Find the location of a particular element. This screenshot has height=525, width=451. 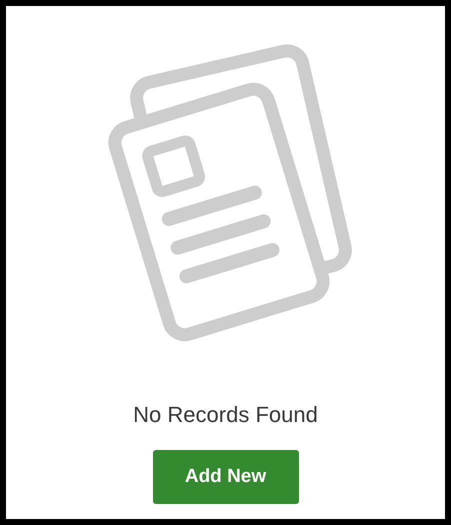

add-new-button: Add New is located at coordinates (225, 477).